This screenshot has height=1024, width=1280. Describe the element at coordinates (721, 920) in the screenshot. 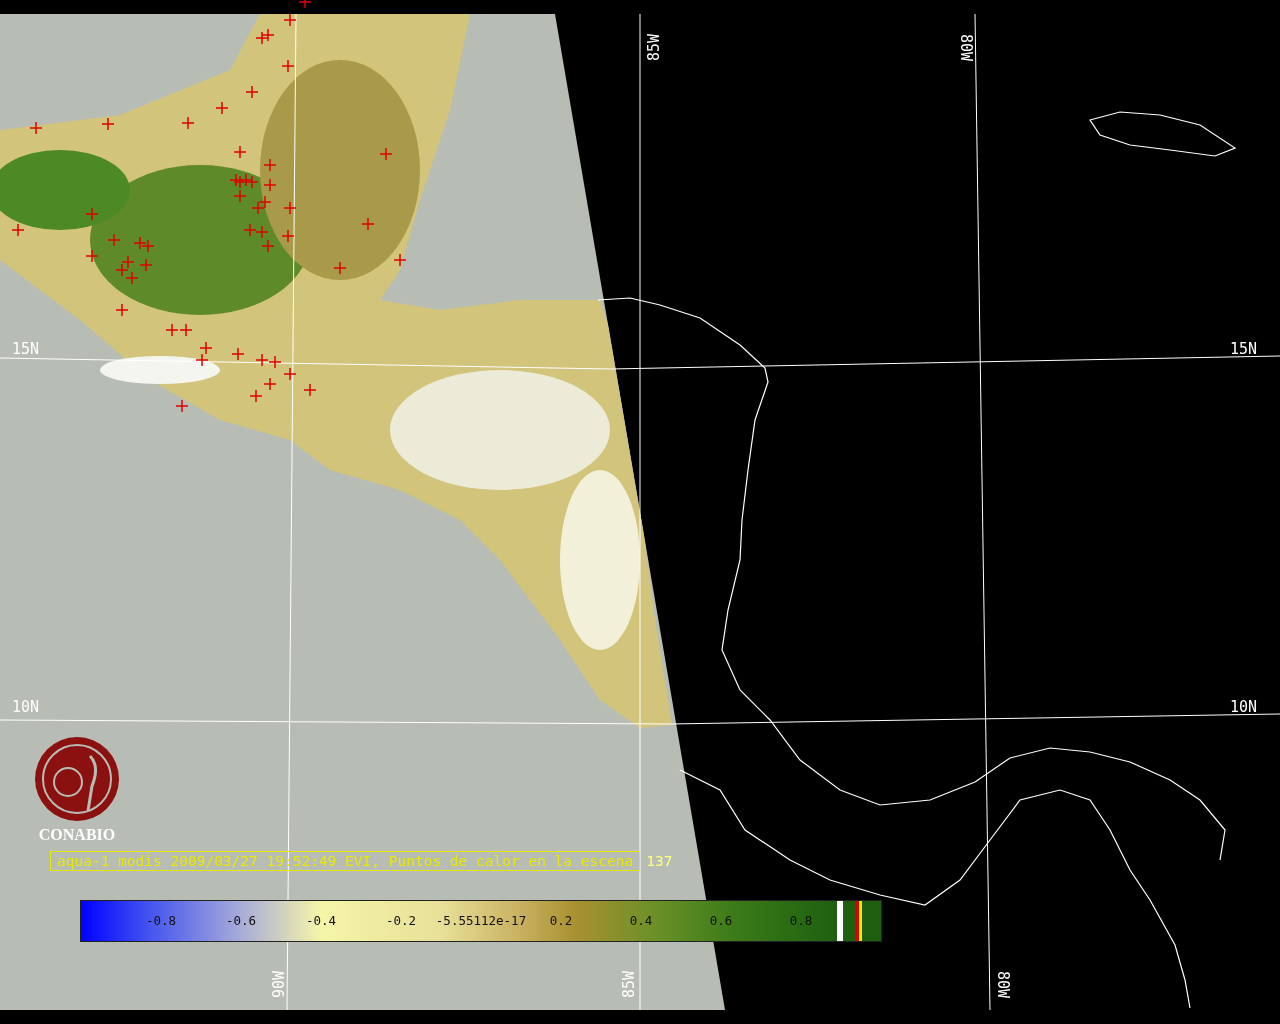

I see `colorbar-tick-label: 0.6` at that location.